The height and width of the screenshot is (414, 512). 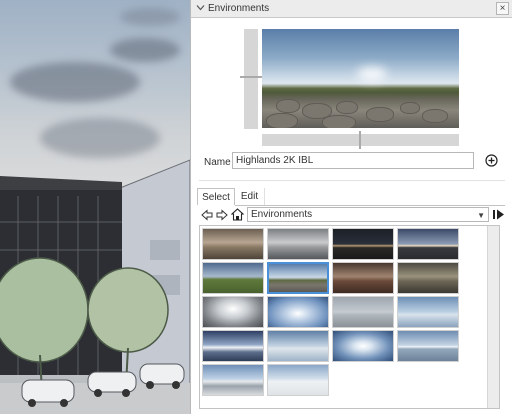 I want to click on environment-preview, so click(x=360, y=78).